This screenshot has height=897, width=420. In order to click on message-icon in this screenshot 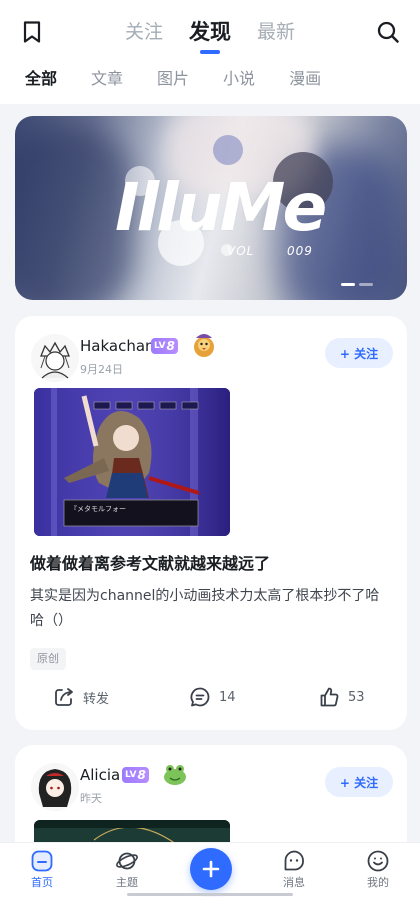, I will do `click(294, 860)`.